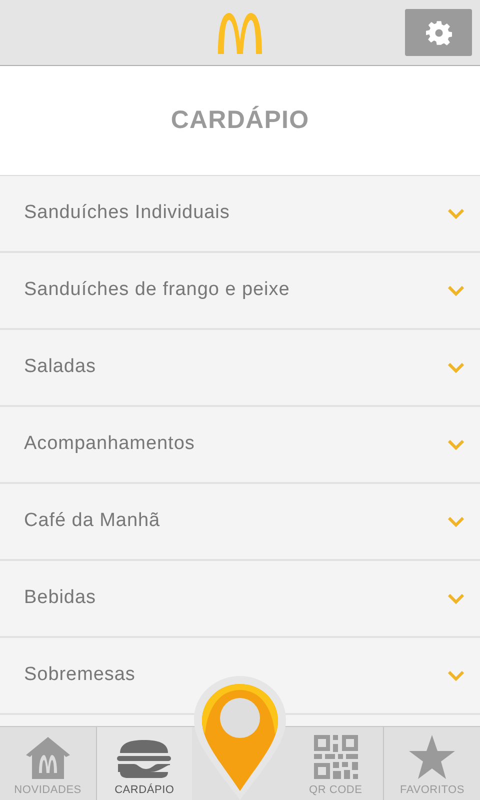  What do you see at coordinates (48, 757) in the screenshot?
I see `house-icon` at bounding box center [48, 757].